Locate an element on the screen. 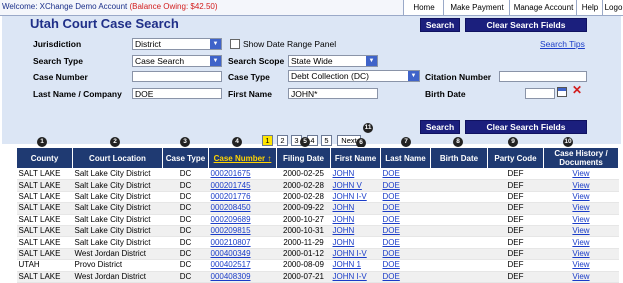  search-button-top: Search is located at coordinates (440, 25).